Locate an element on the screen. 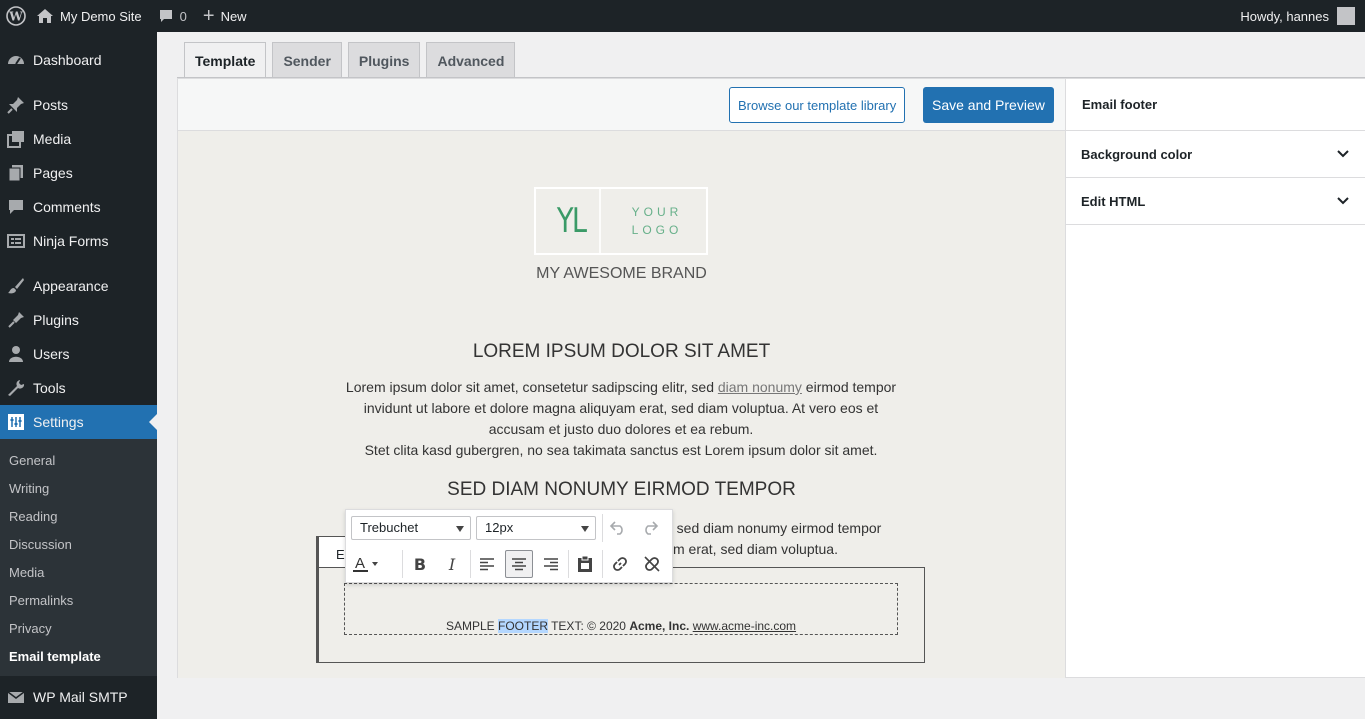 The width and height of the screenshot is (1365, 719). submenu-item-reading: Reading is located at coordinates (78, 516).